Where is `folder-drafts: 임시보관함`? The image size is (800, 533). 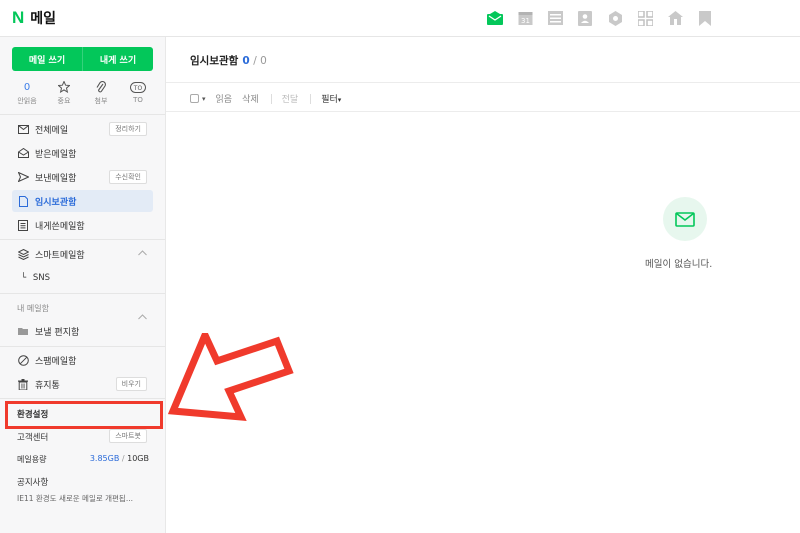 folder-drafts: 임시보관함 is located at coordinates (82, 201).